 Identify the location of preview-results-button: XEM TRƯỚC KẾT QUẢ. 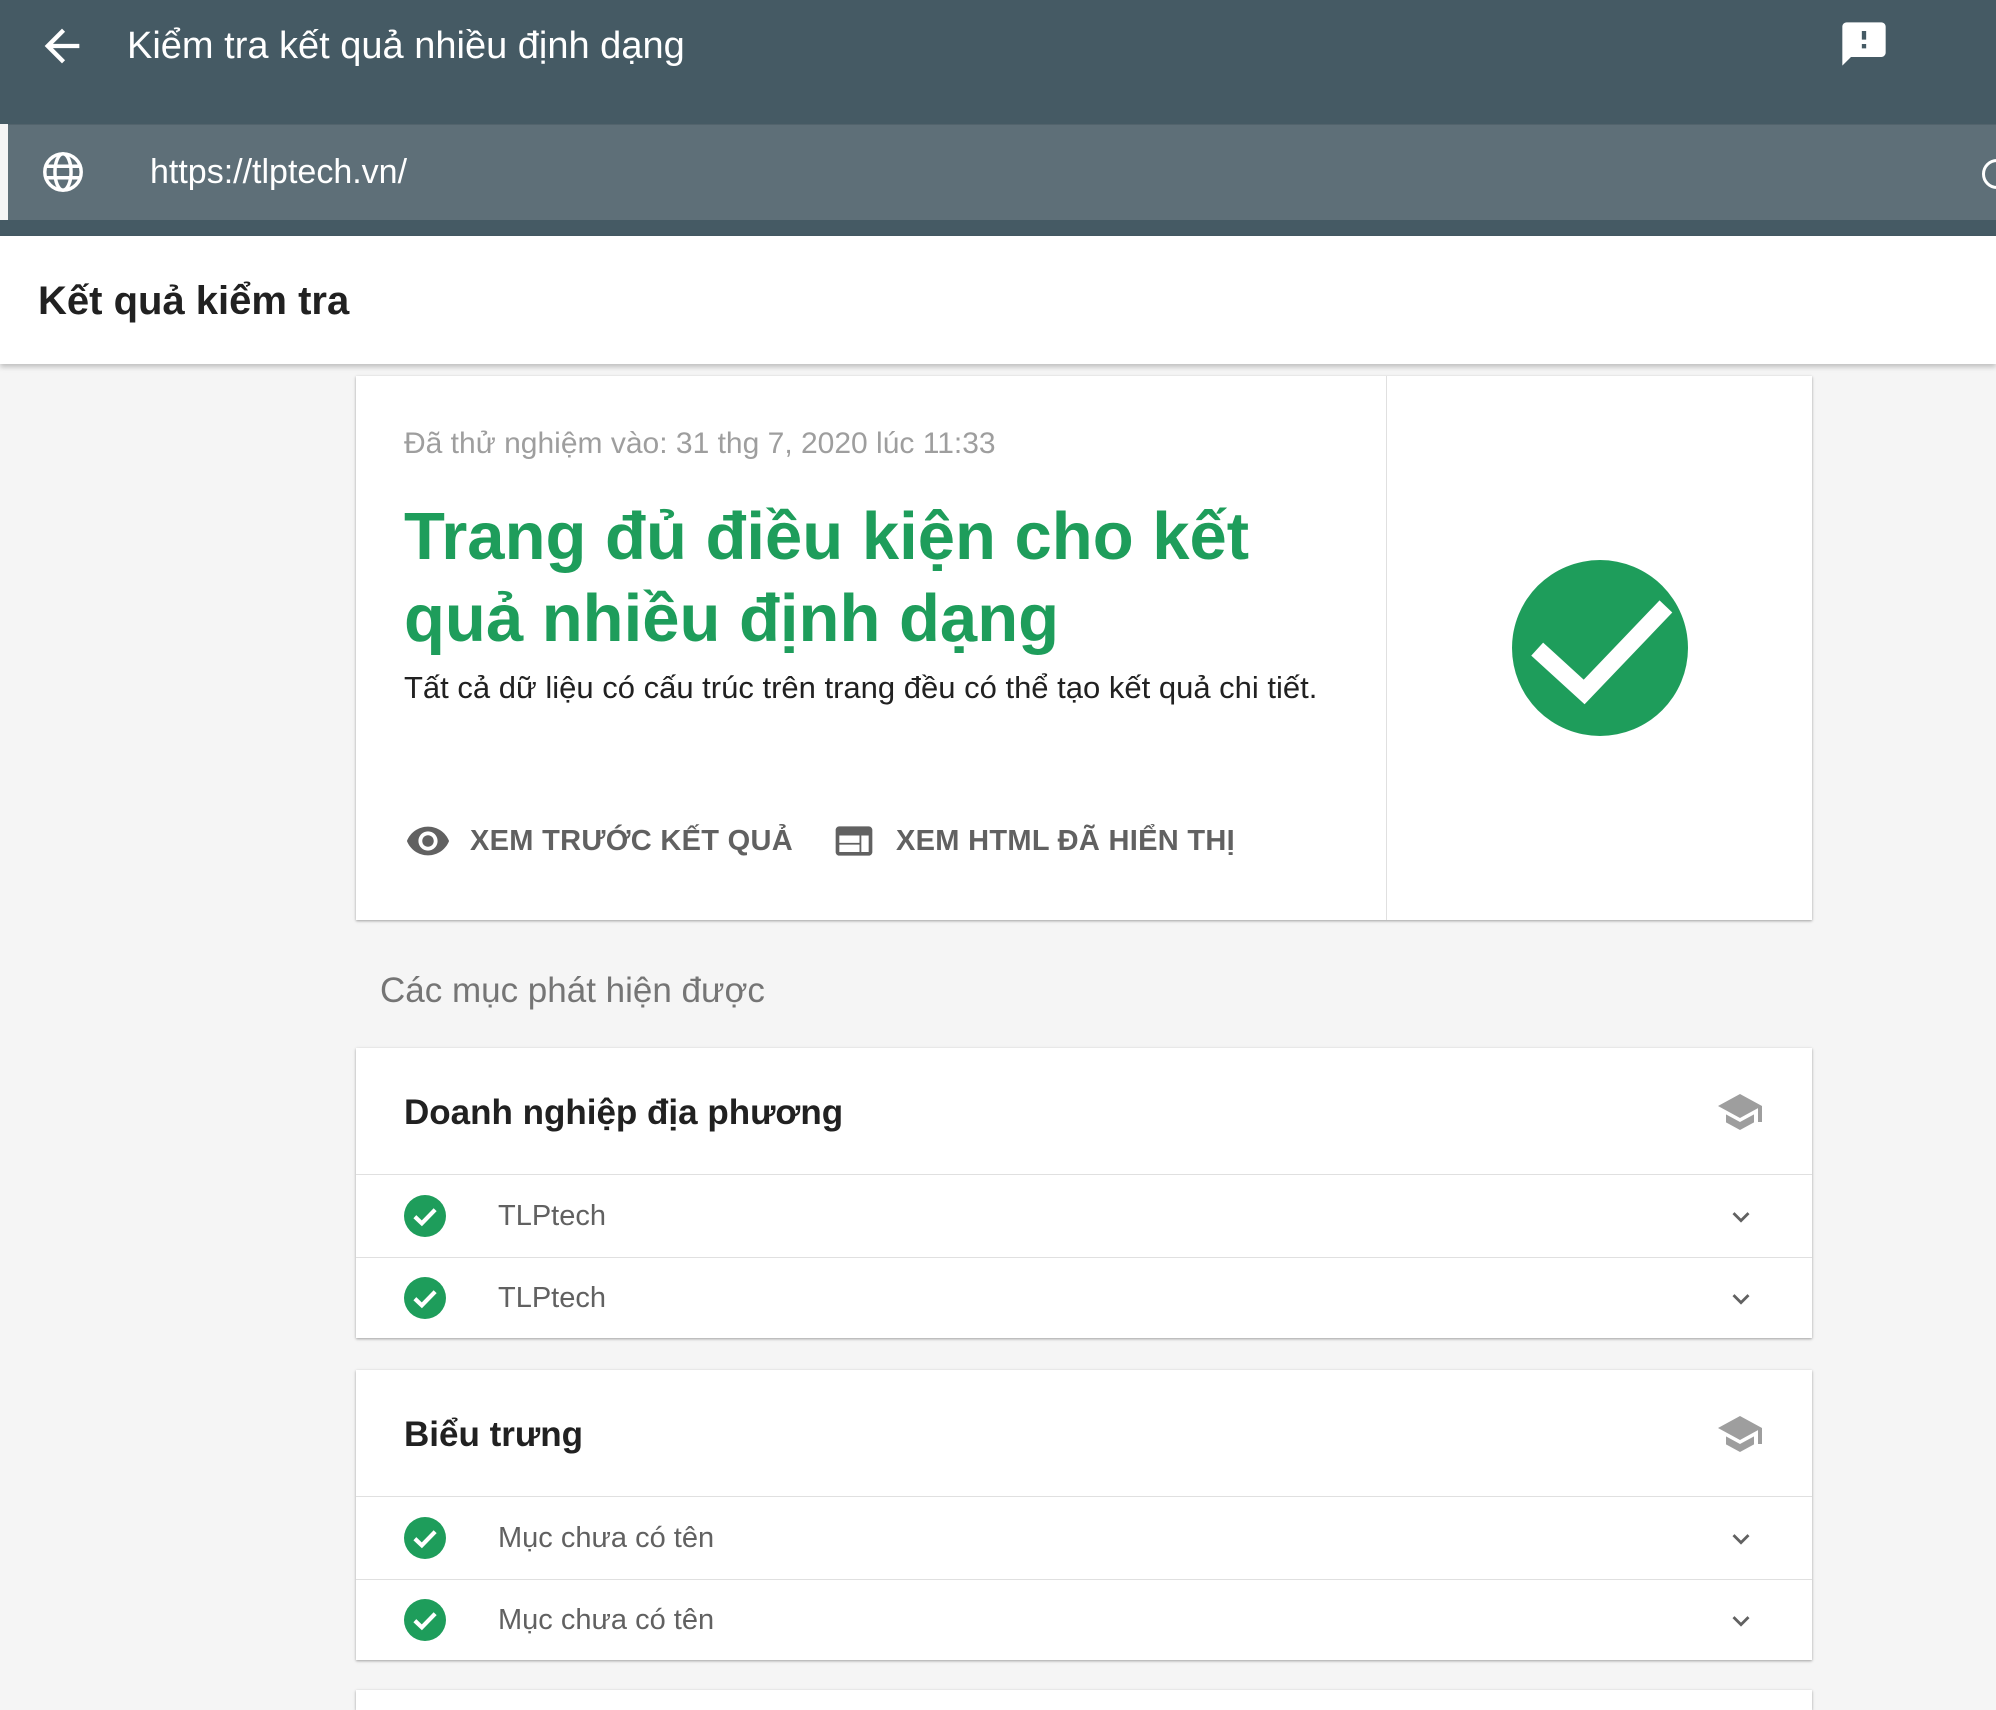
(598, 841).